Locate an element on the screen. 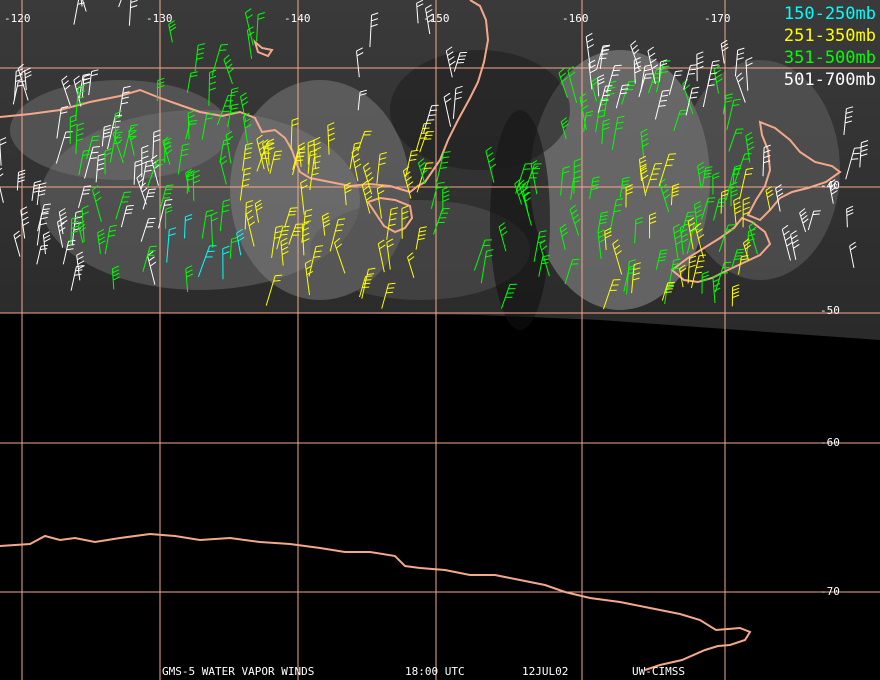 This screenshot has height=680, width=880. lat-label: -70 is located at coordinates (830, 591).